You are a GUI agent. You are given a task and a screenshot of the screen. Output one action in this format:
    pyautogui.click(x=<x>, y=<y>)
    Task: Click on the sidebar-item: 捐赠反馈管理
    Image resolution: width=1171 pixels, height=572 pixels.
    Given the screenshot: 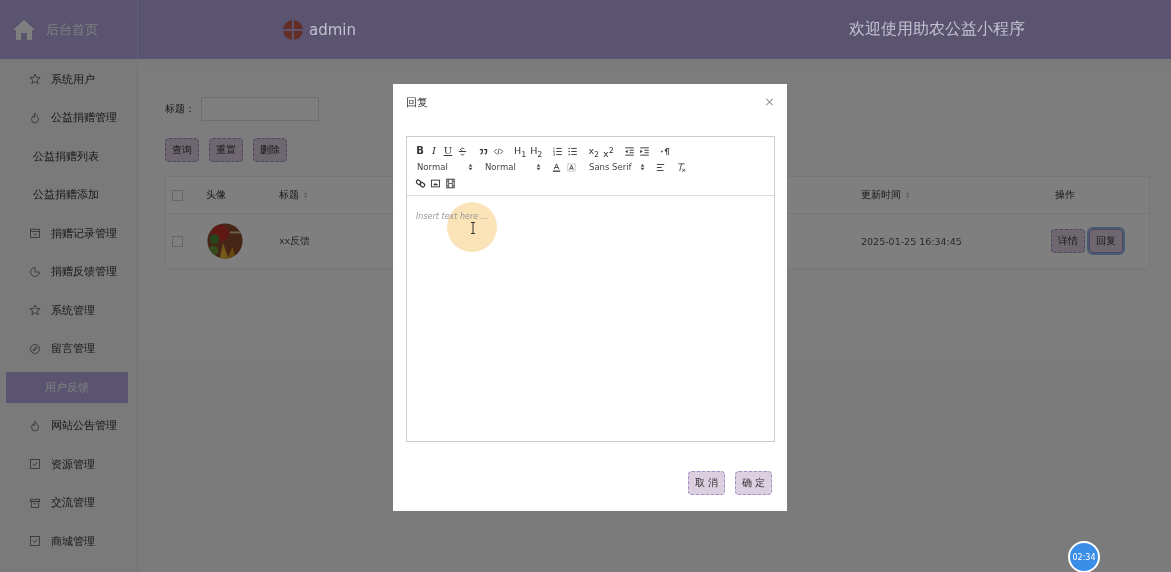 What is the action you would take?
    pyautogui.click(x=84, y=272)
    